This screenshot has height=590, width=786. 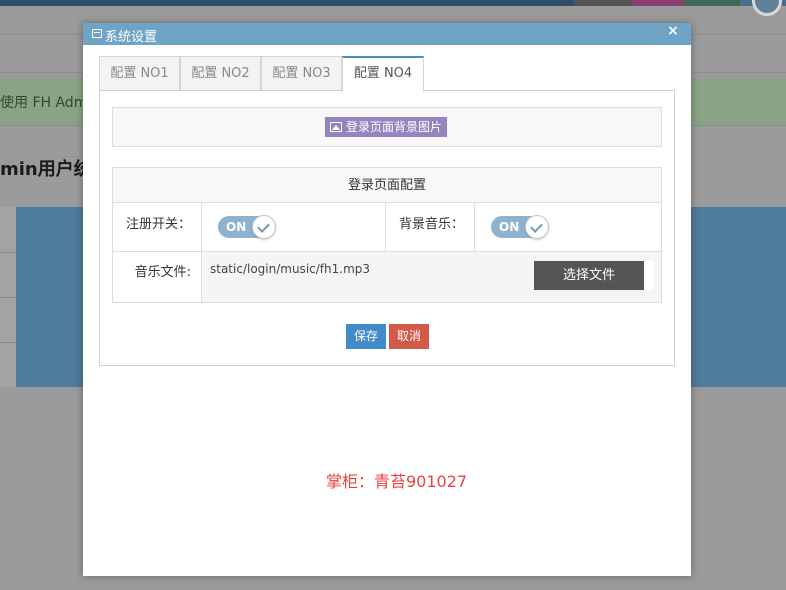 I want to click on tab-config-no4: 配置 NO4, so click(x=383, y=74).